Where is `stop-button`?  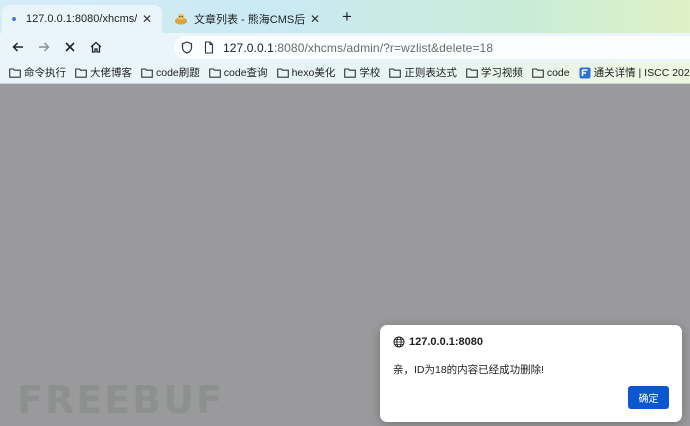 stop-button is located at coordinates (70, 47).